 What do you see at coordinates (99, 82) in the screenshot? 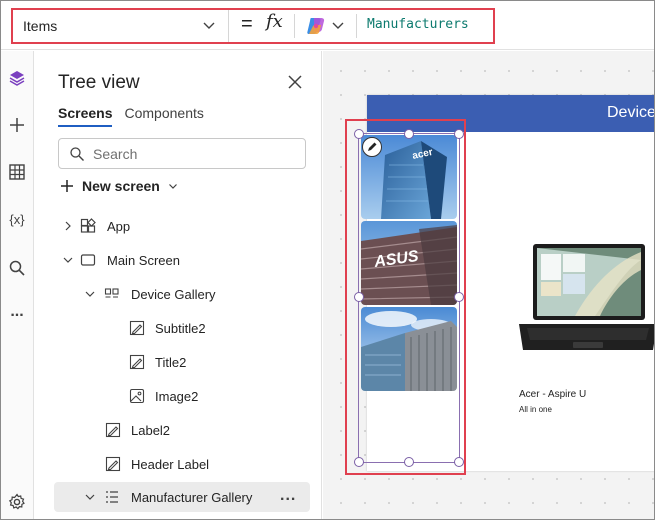
I see `tree-view-title: Tree view` at bounding box center [99, 82].